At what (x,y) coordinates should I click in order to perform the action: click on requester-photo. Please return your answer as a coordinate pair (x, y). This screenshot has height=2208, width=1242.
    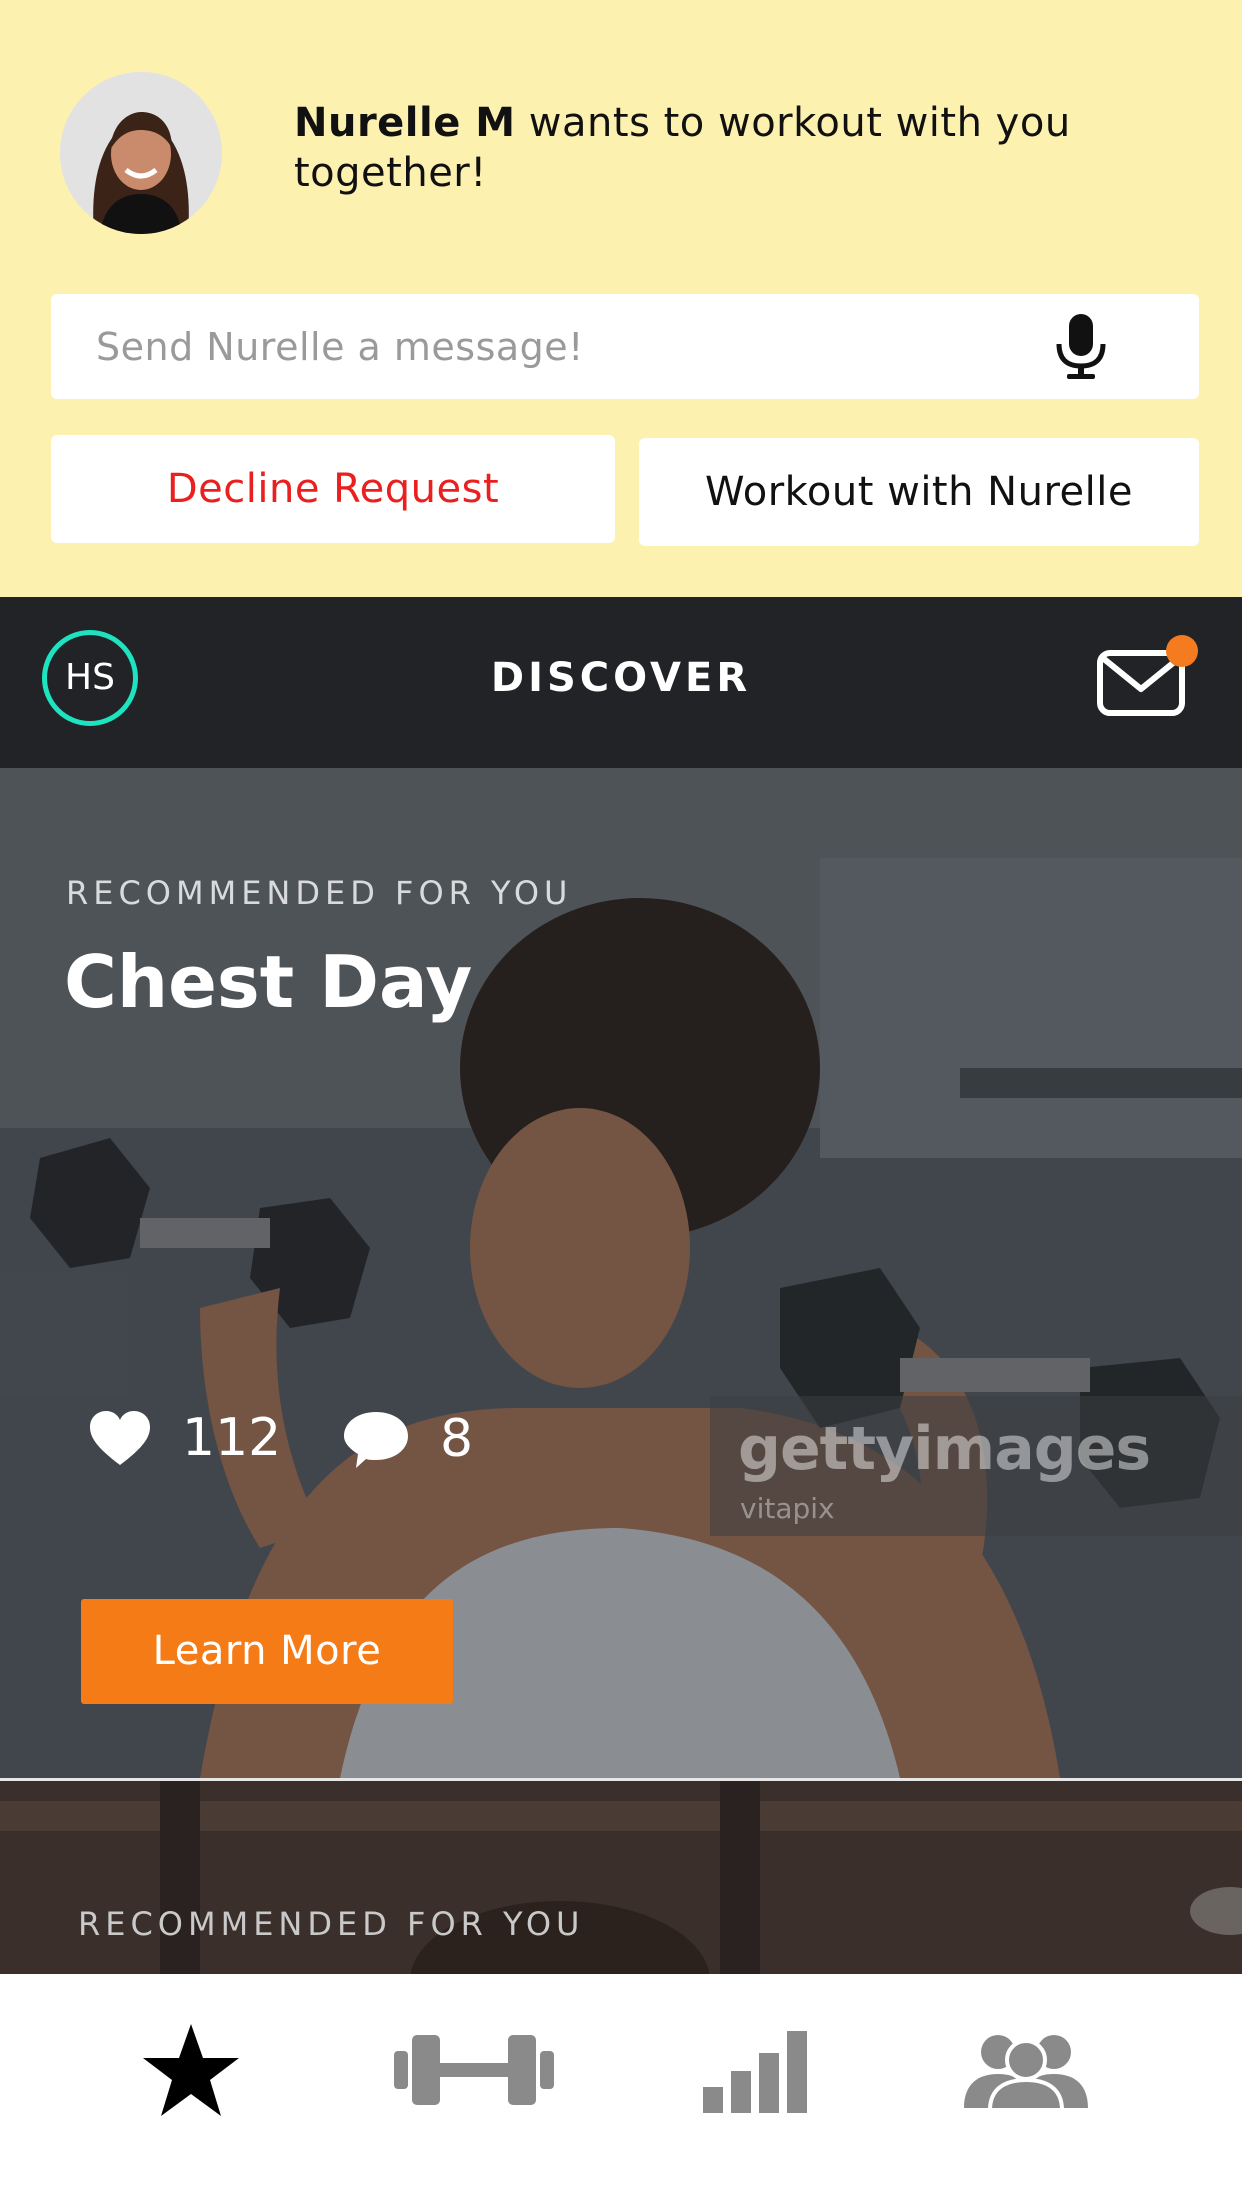
    Looking at the image, I should click on (141, 153).